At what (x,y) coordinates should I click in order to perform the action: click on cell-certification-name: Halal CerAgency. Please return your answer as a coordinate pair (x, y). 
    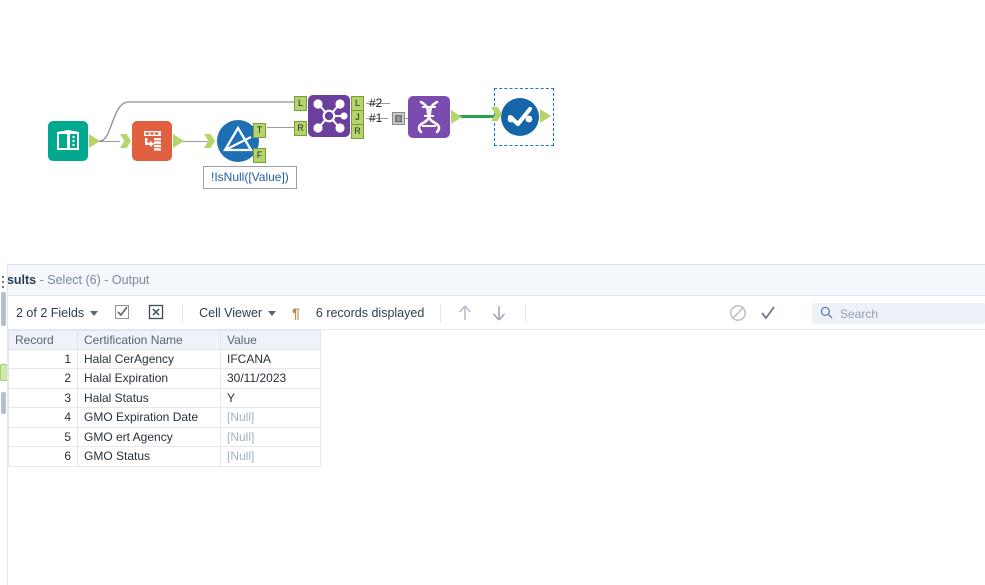
    Looking at the image, I should click on (149, 359).